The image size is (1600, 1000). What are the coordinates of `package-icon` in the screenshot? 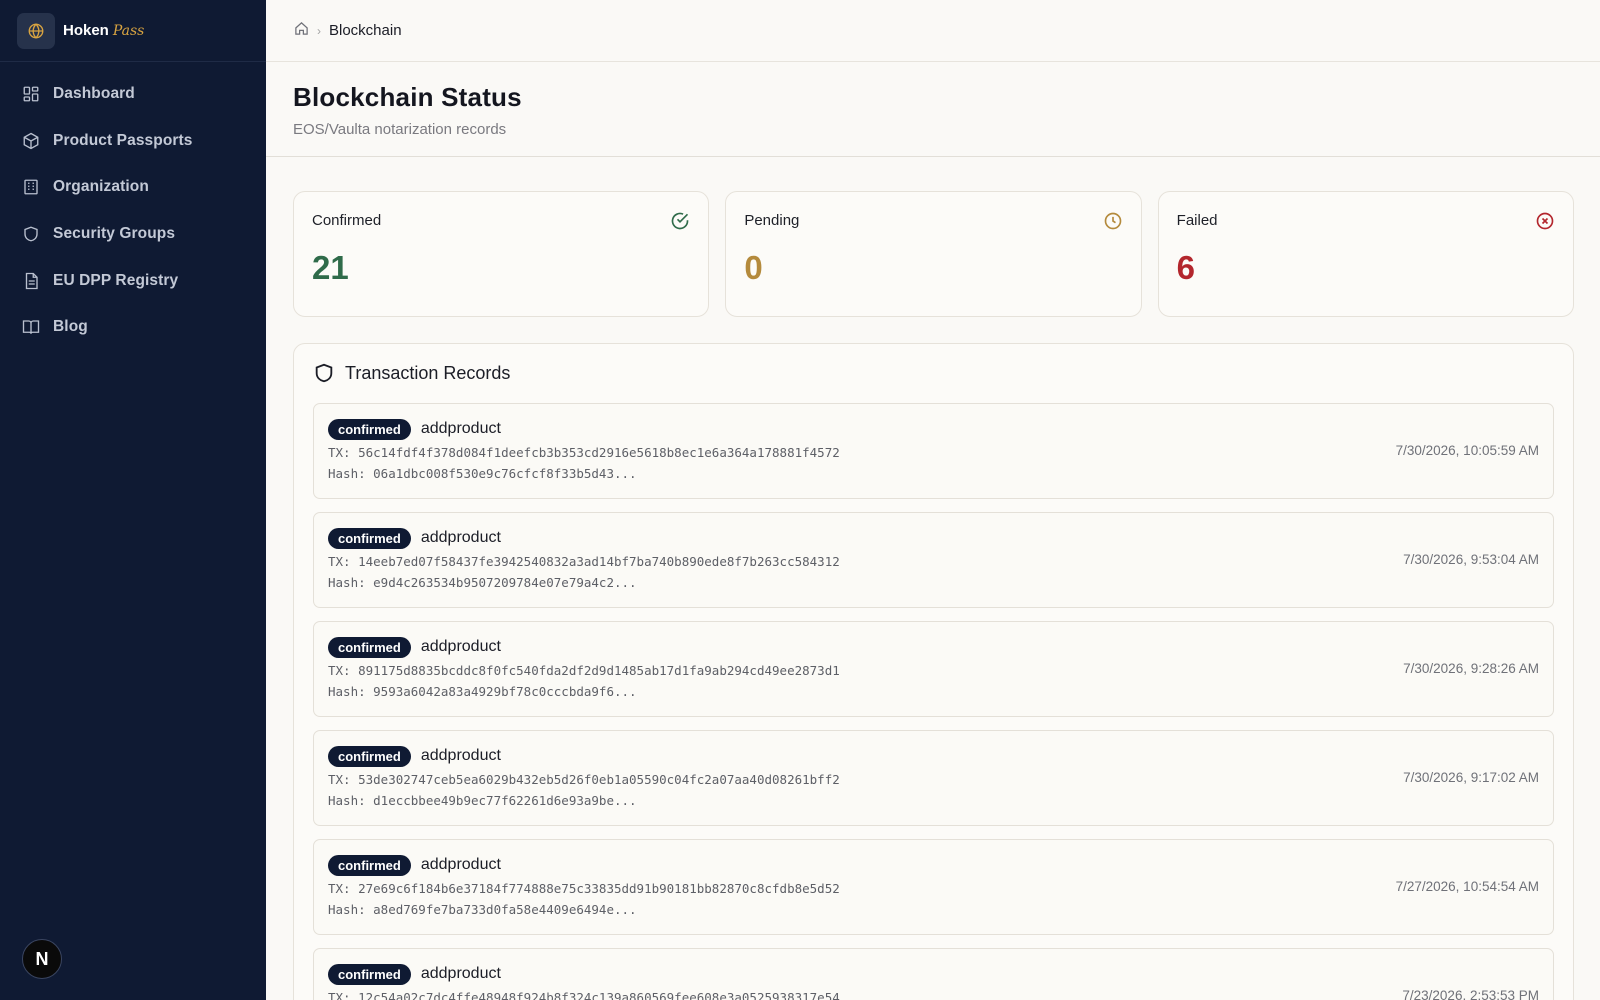 It's located at (31, 141).